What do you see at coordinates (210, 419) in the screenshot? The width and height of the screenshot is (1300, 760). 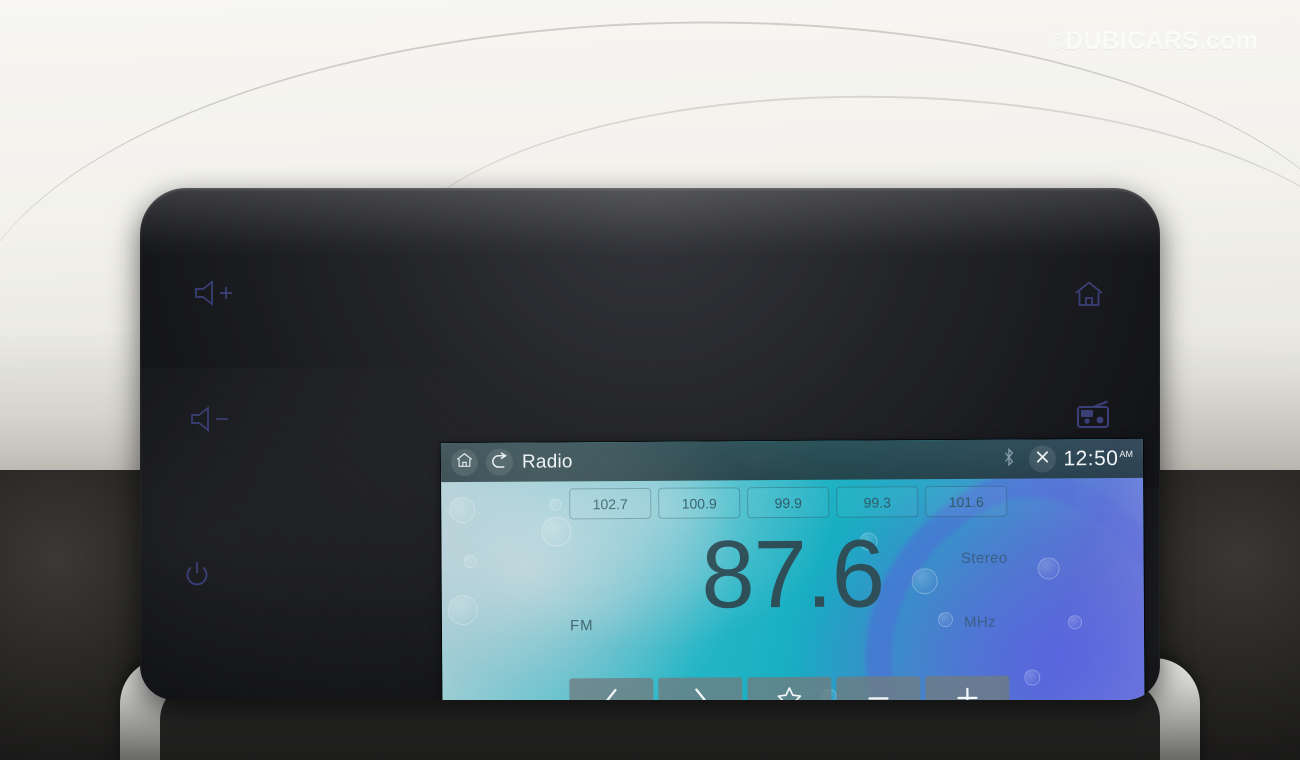 I see `volume-down-key` at bounding box center [210, 419].